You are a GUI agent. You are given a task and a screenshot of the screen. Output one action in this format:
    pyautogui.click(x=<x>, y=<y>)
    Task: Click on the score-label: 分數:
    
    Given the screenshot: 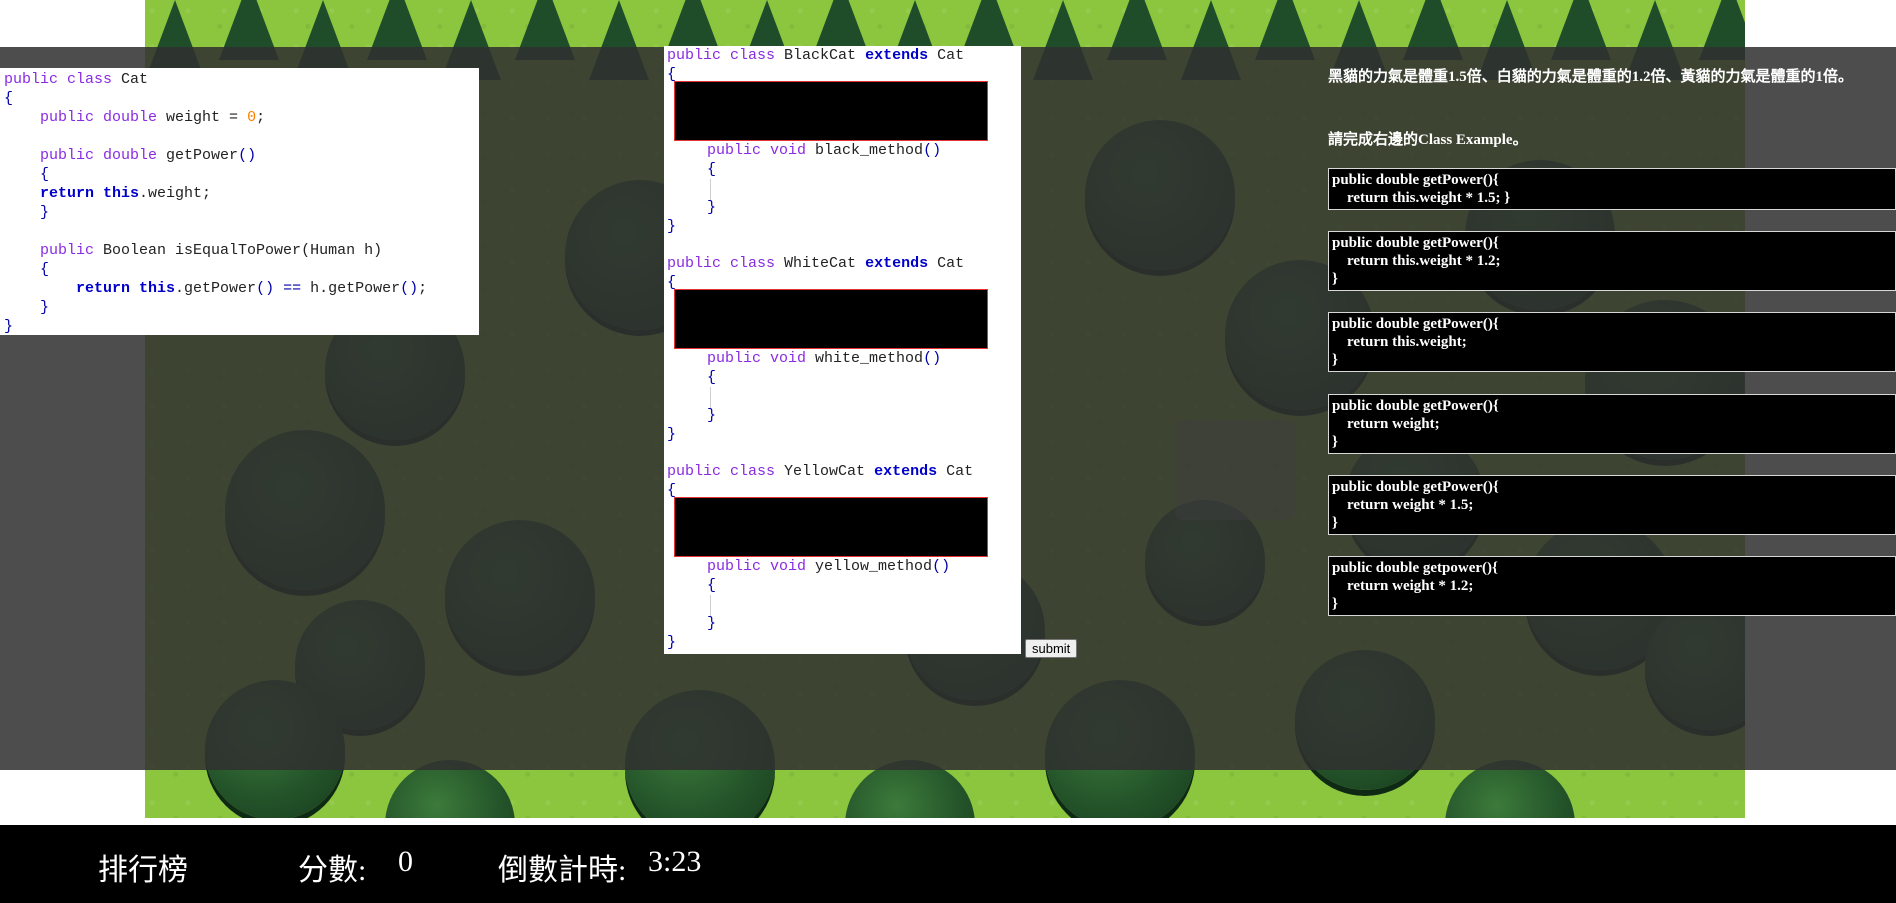 What is the action you would take?
    pyautogui.click(x=332, y=870)
    